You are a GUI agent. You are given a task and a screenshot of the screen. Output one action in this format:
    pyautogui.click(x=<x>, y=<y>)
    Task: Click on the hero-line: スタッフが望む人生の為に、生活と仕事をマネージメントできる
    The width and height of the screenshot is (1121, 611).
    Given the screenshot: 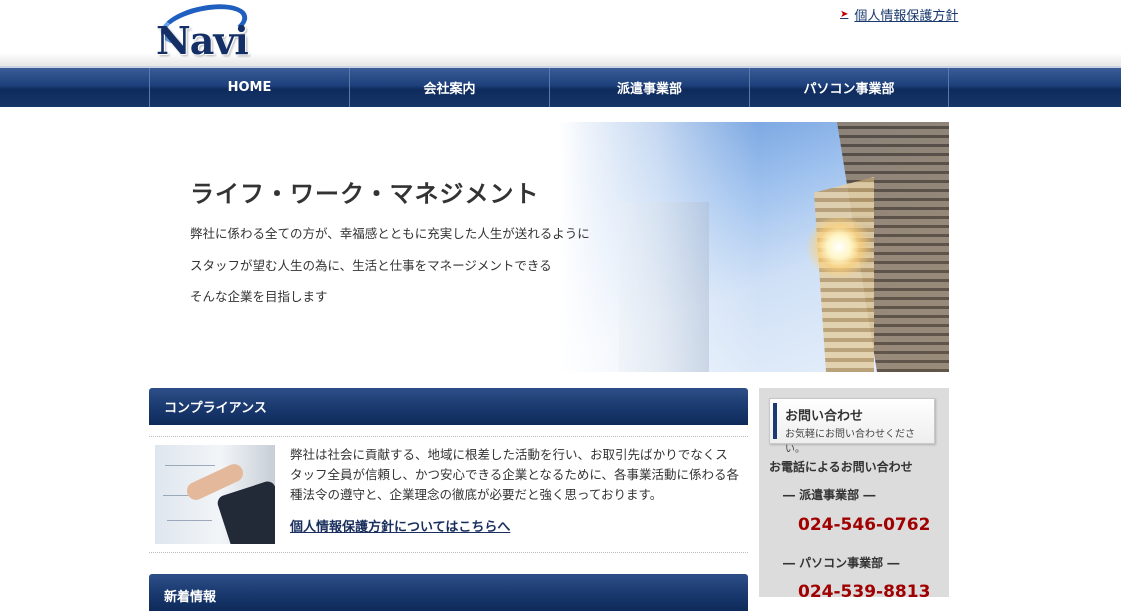 What is the action you would take?
    pyautogui.click(x=371, y=265)
    